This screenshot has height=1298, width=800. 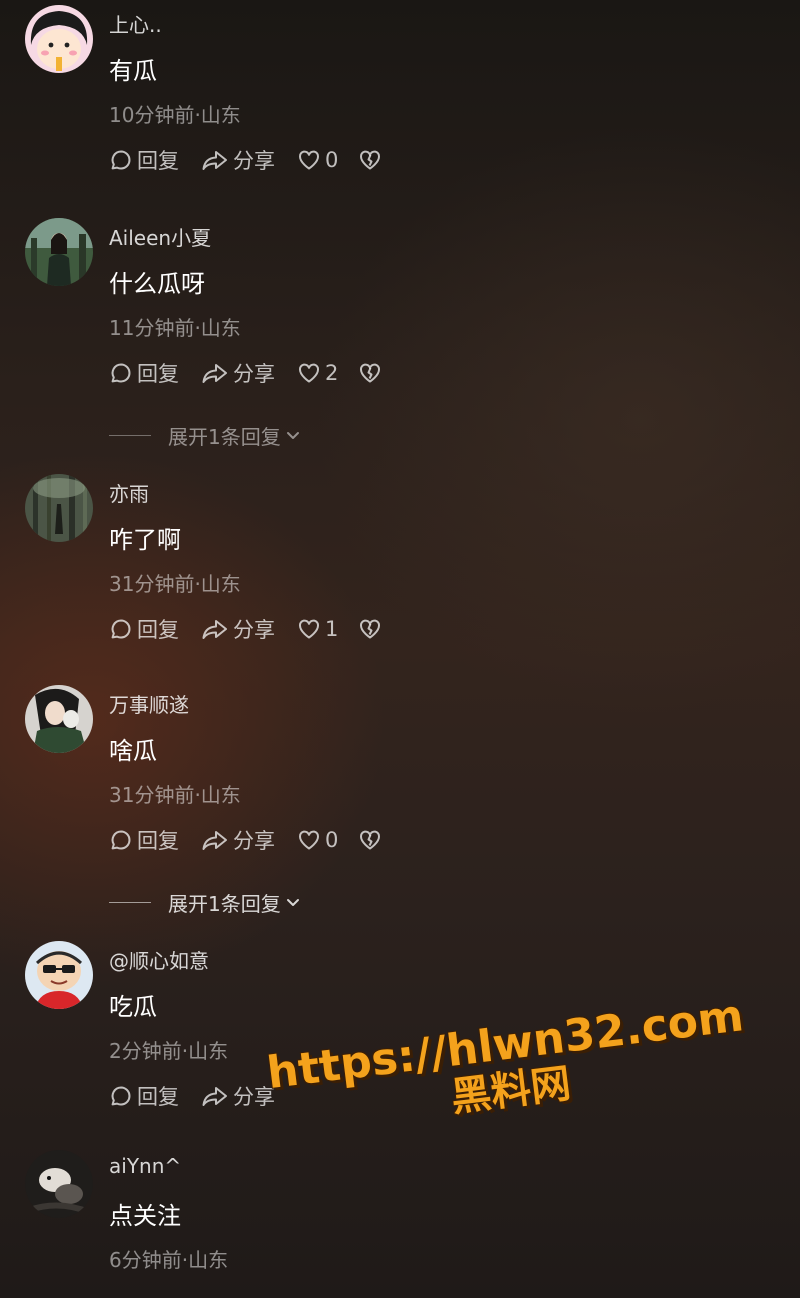 What do you see at coordinates (169, 1260) in the screenshot?
I see `comment-meta: 6分钟前·山东` at bounding box center [169, 1260].